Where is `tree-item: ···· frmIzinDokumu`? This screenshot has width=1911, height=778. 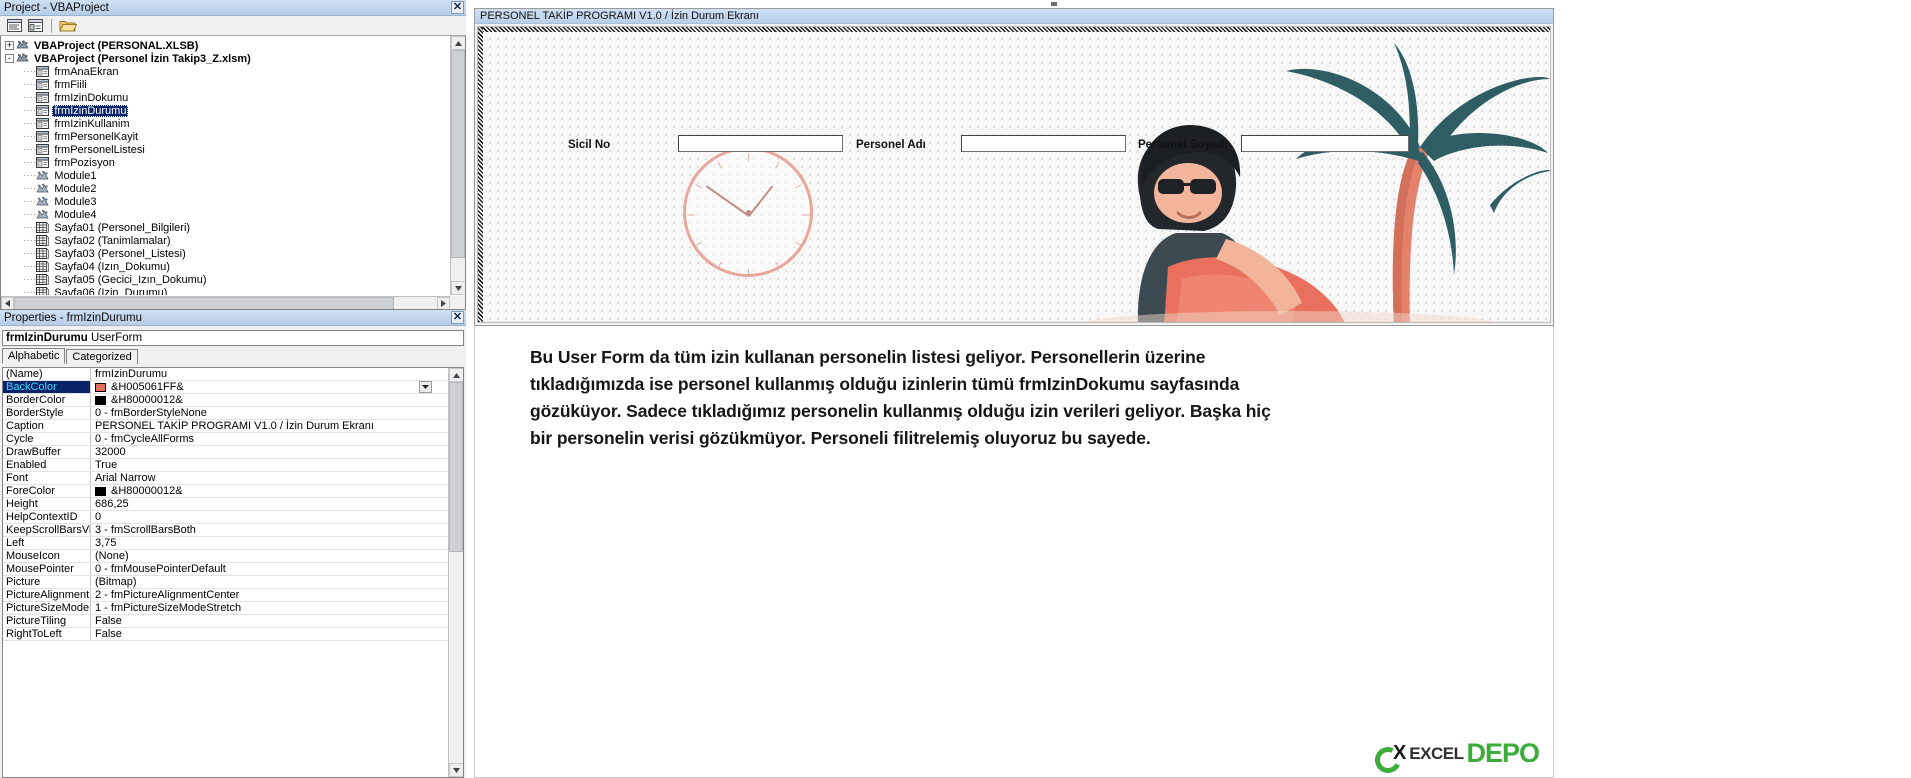
tree-item: ···· frmIzinDokumu is located at coordinates (227, 97).